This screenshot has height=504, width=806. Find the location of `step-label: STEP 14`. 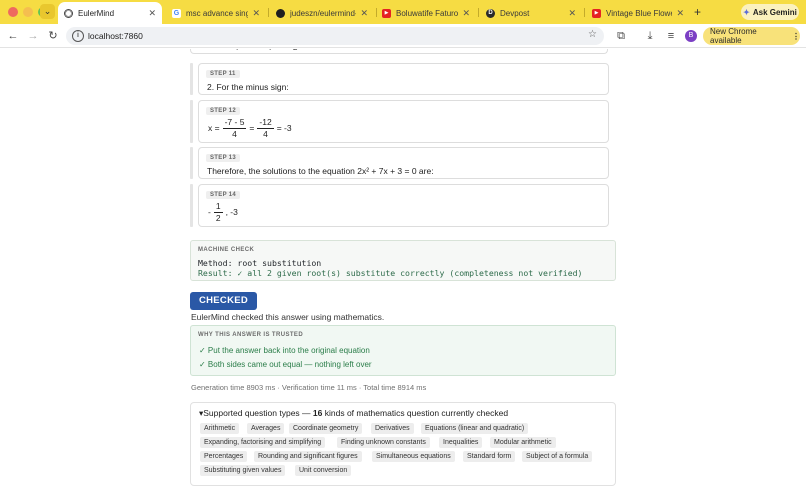

step-label: STEP 14 is located at coordinates (223, 195).